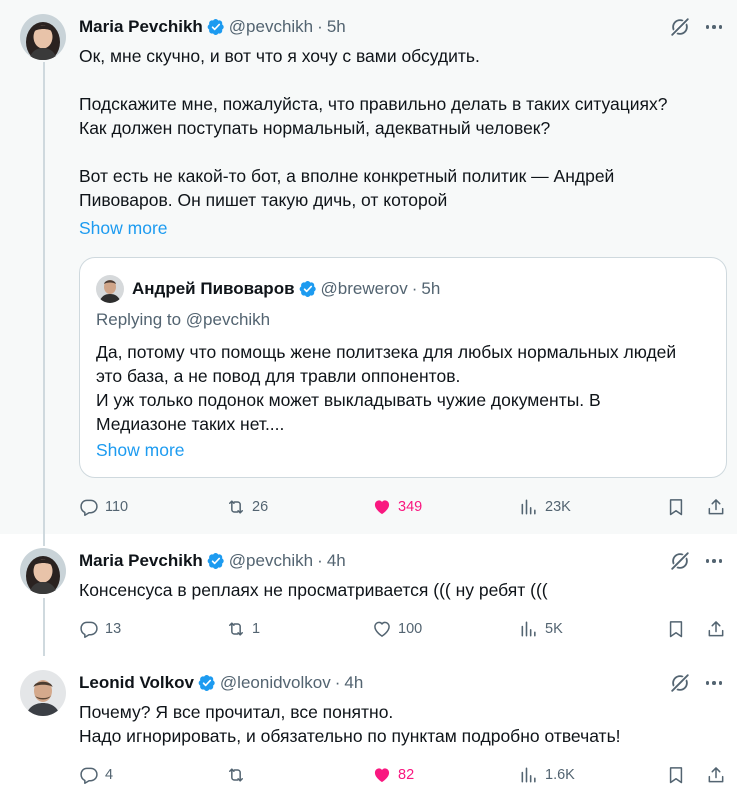 This screenshot has height=792, width=737. I want to click on views-button: 5K, so click(541, 629).